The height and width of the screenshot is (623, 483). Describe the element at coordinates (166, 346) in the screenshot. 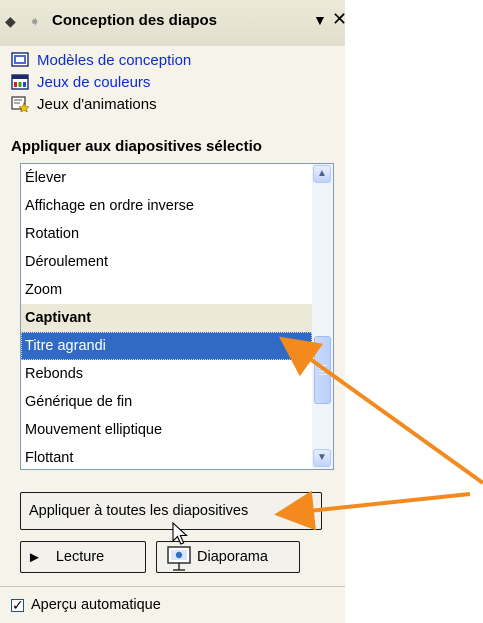

I see `list-item-titre-agrandi-selected: Titre agrandi` at that location.